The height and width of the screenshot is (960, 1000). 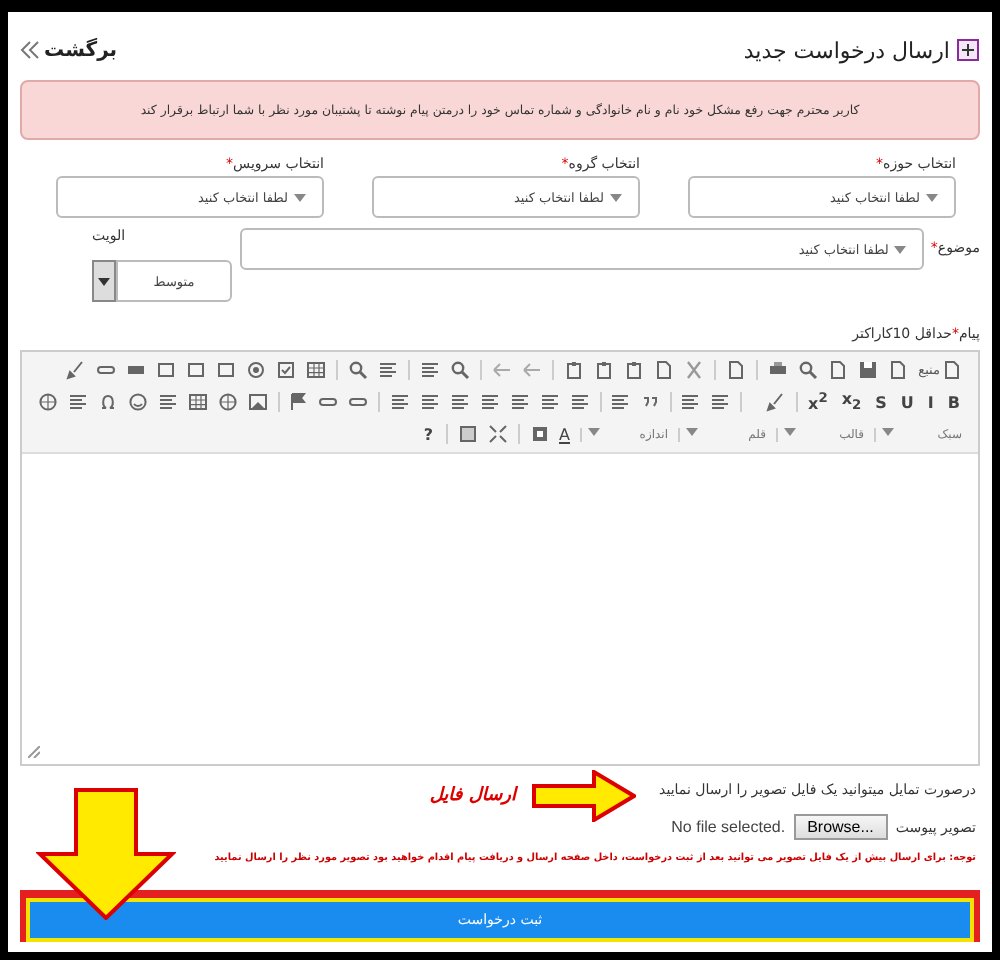 What do you see at coordinates (256, 370) in the screenshot?
I see `radio-icon` at bounding box center [256, 370].